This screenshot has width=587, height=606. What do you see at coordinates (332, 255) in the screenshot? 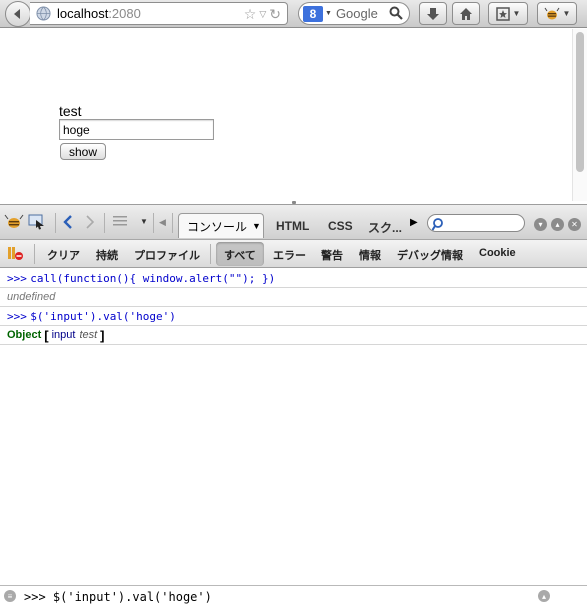
I see `filter-warnings: 警告` at bounding box center [332, 255].